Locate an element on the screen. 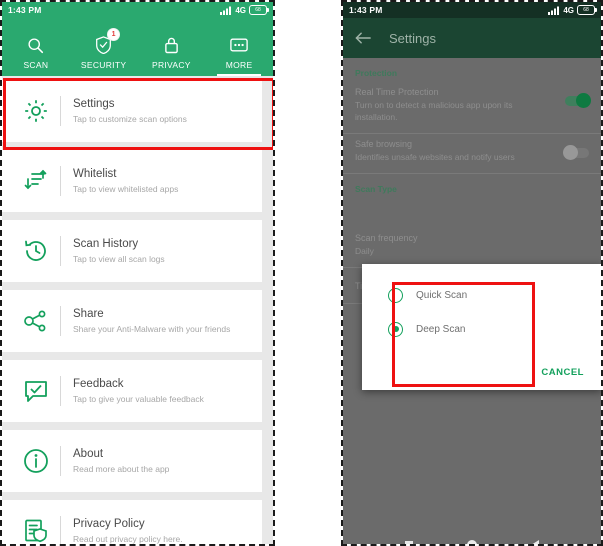 The image size is (603, 546). setting-text: Scan frequency Daily is located at coordinates (386, 244).